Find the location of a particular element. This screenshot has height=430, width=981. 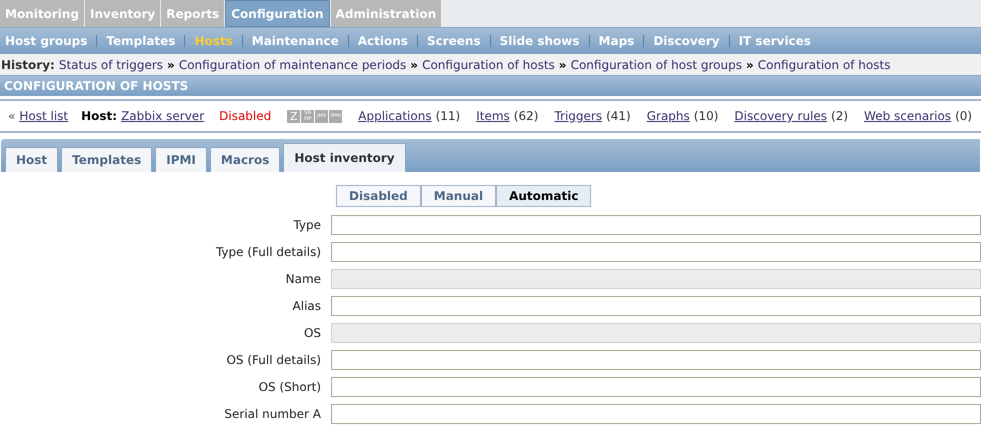

count-text: (2) is located at coordinates (839, 116).